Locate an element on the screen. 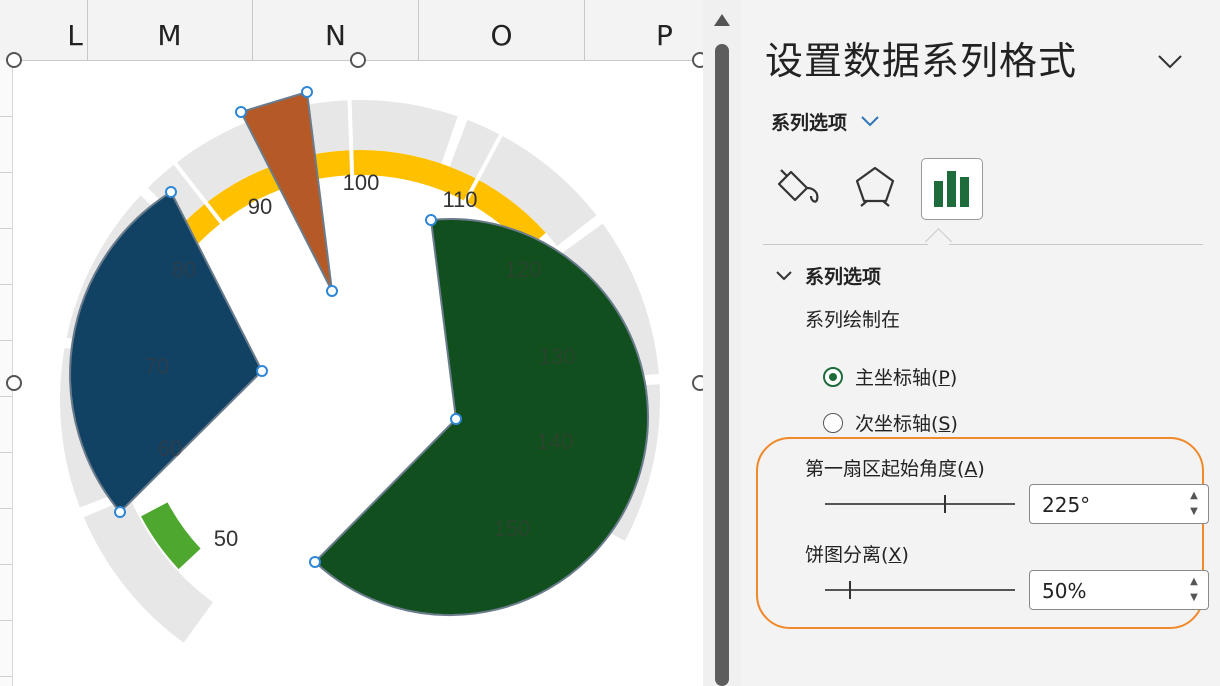 This screenshot has width=1220, height=686. pie-explosion-value: 50% is located at coordinates (1064, 591).